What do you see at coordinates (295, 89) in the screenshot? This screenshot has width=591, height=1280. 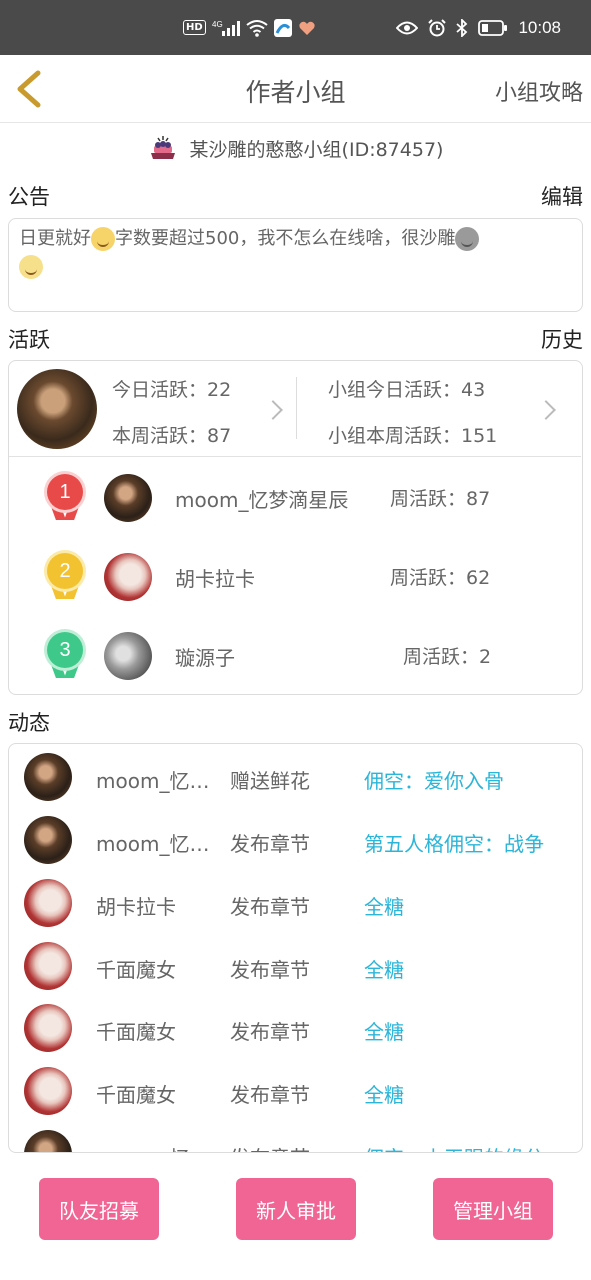 I see `nav-bar: 作者小组 小组攻略` at bounding box center [295, 89].